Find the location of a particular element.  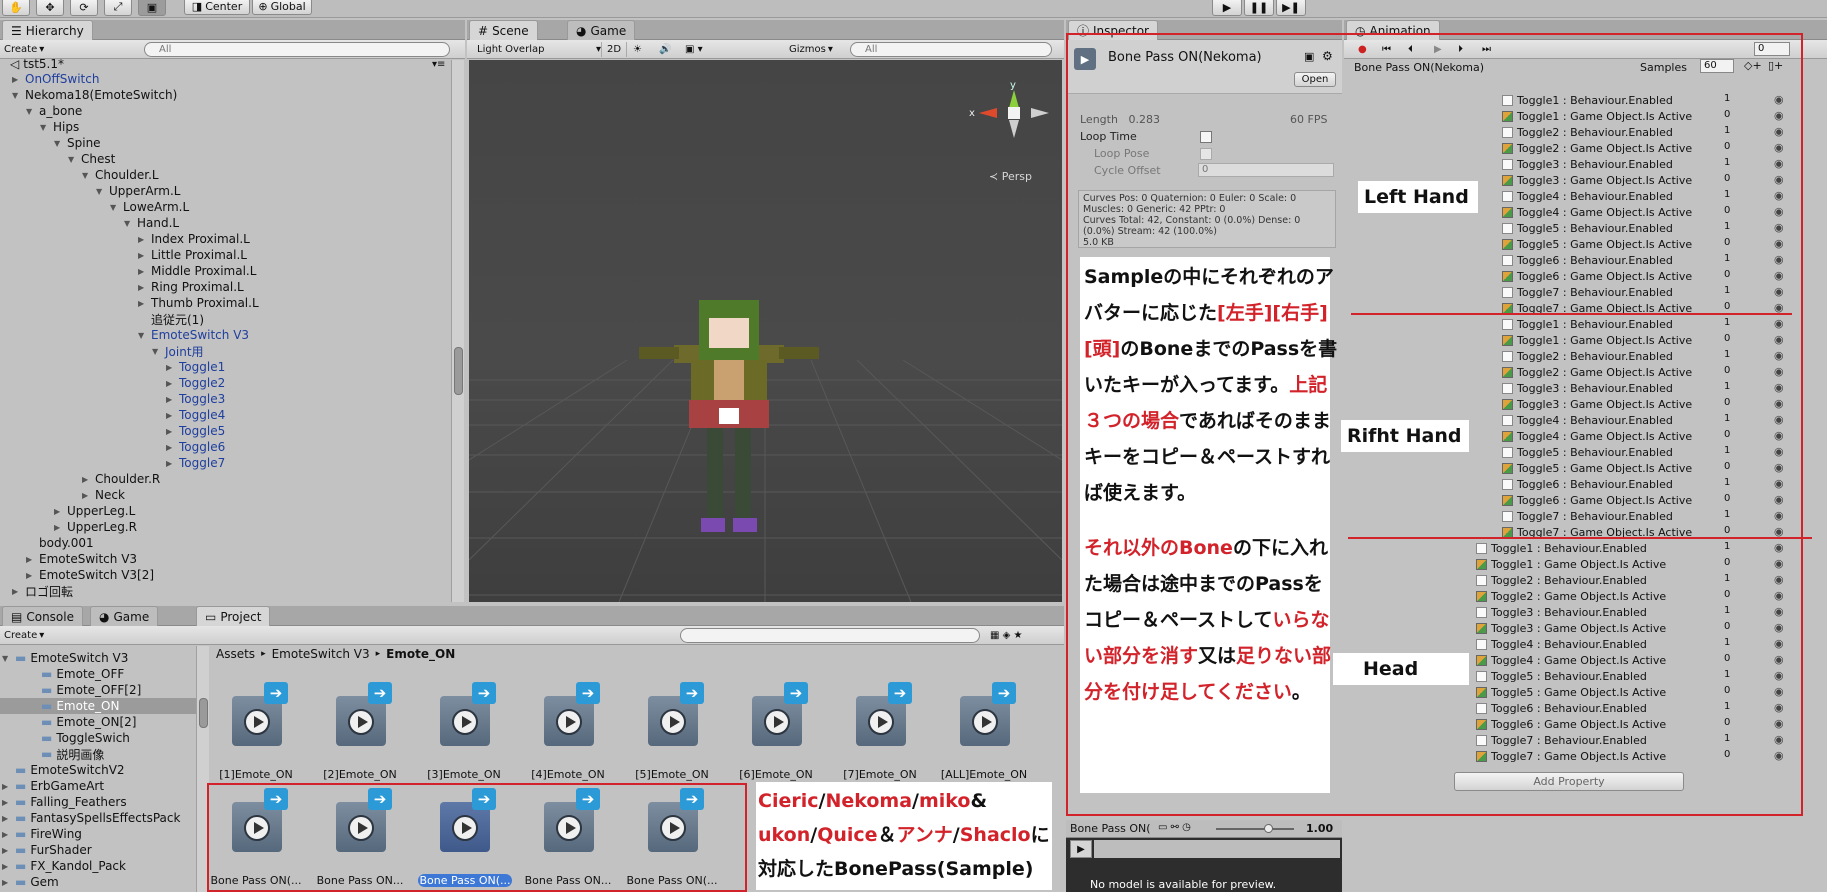

hierarchy-item: ▶ Ring Proximal.L is located at coordinates (191, 287).